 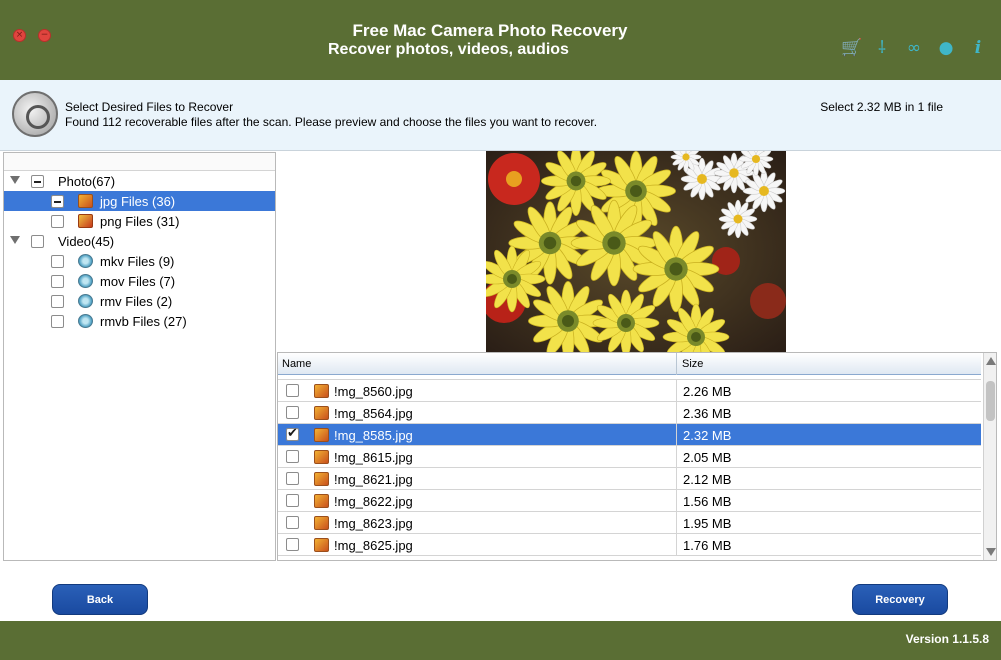 I want to click on table-row: !mg_8621.jpg 2.12 MB, so click(x=629, y=479).